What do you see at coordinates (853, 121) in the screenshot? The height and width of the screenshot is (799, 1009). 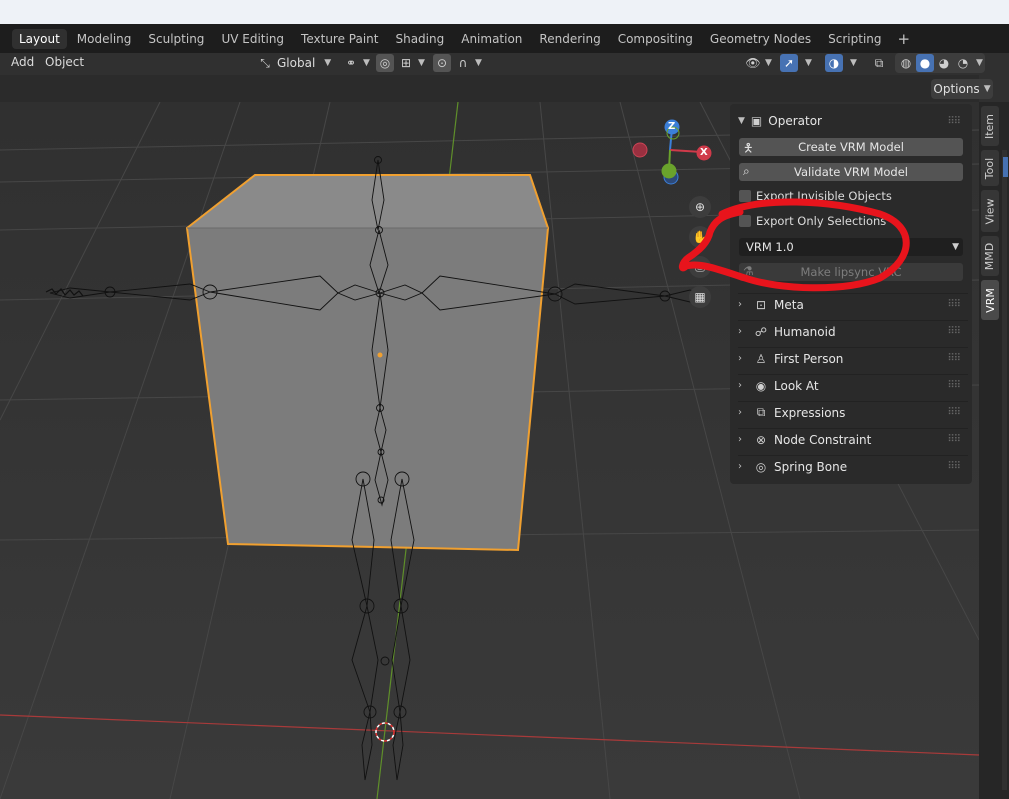 I see `operator-panel-header: ▼ ▣ Operator ⠿⠿` at bounding box center [853, 121].